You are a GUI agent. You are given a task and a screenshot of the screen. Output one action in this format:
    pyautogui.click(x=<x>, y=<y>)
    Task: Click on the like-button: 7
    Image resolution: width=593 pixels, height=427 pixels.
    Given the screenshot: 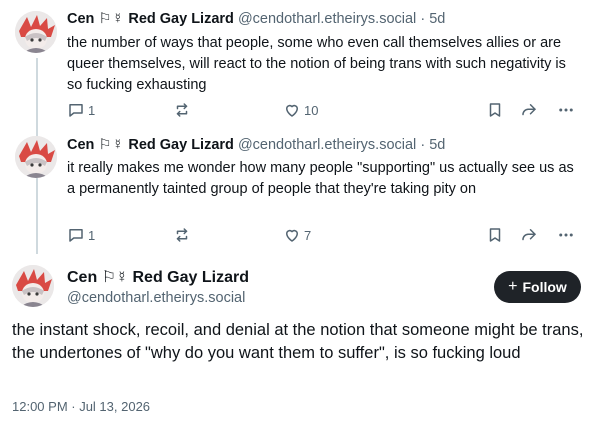 What is the action you would take?
    pyautogui.click(x=297, y=235)
    